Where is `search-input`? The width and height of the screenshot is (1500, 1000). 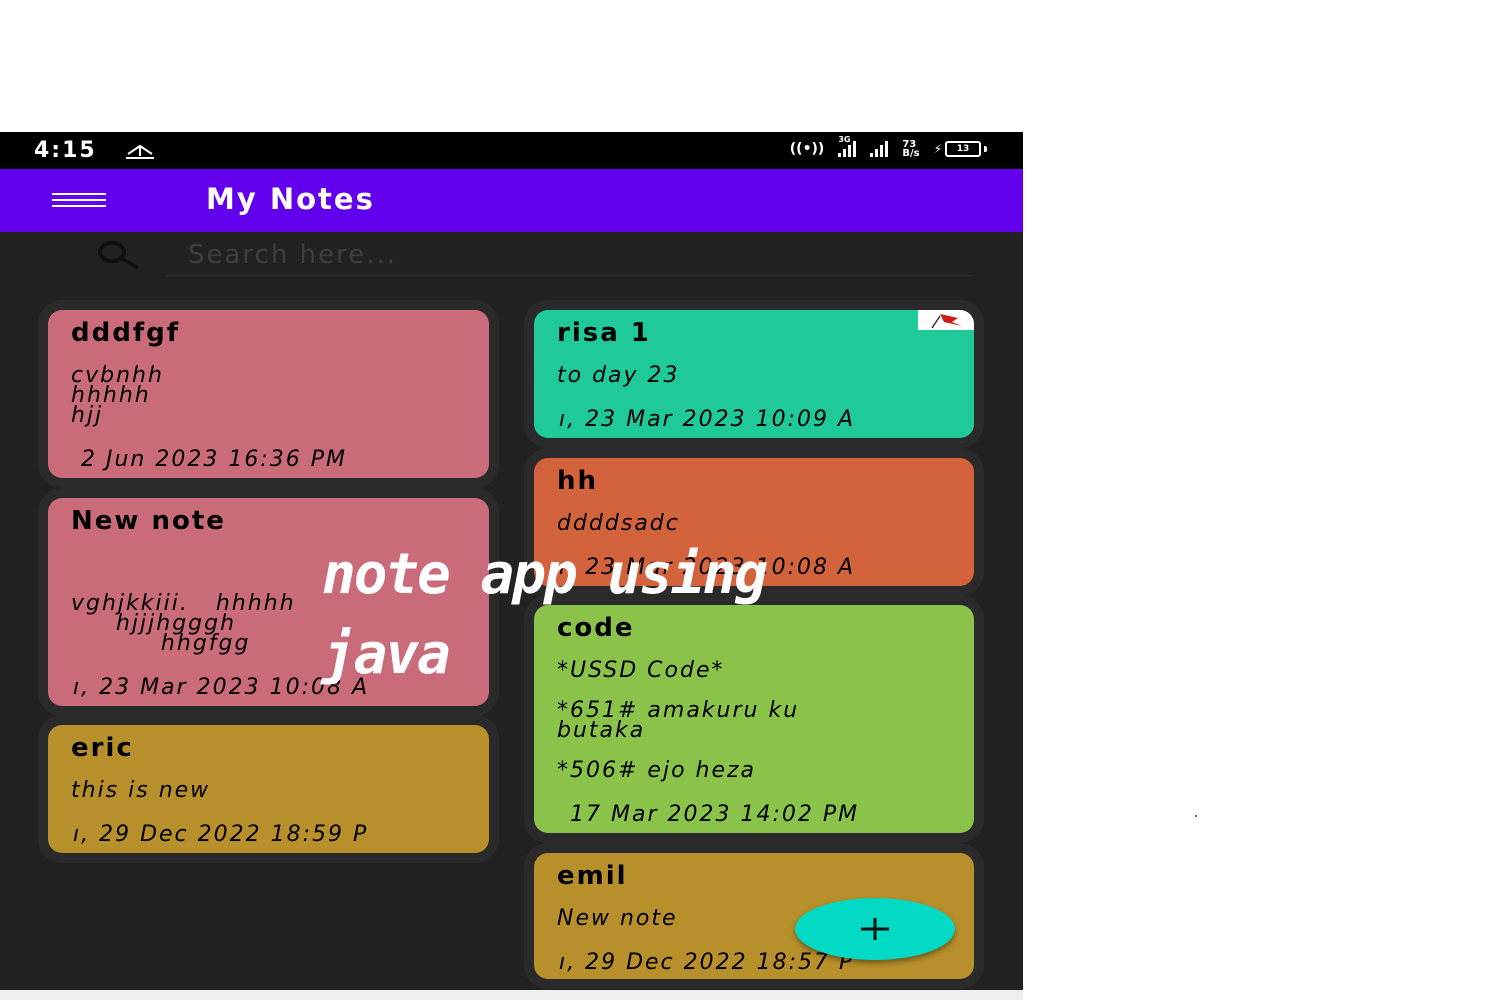
search-input is located at coordinates (569, 255).